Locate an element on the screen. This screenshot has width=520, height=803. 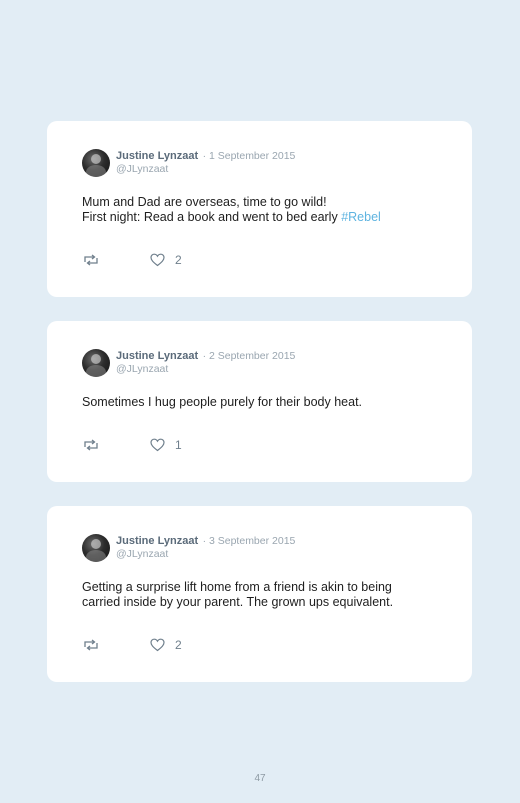
page-number: 47 is located at coordinates (260, 778).